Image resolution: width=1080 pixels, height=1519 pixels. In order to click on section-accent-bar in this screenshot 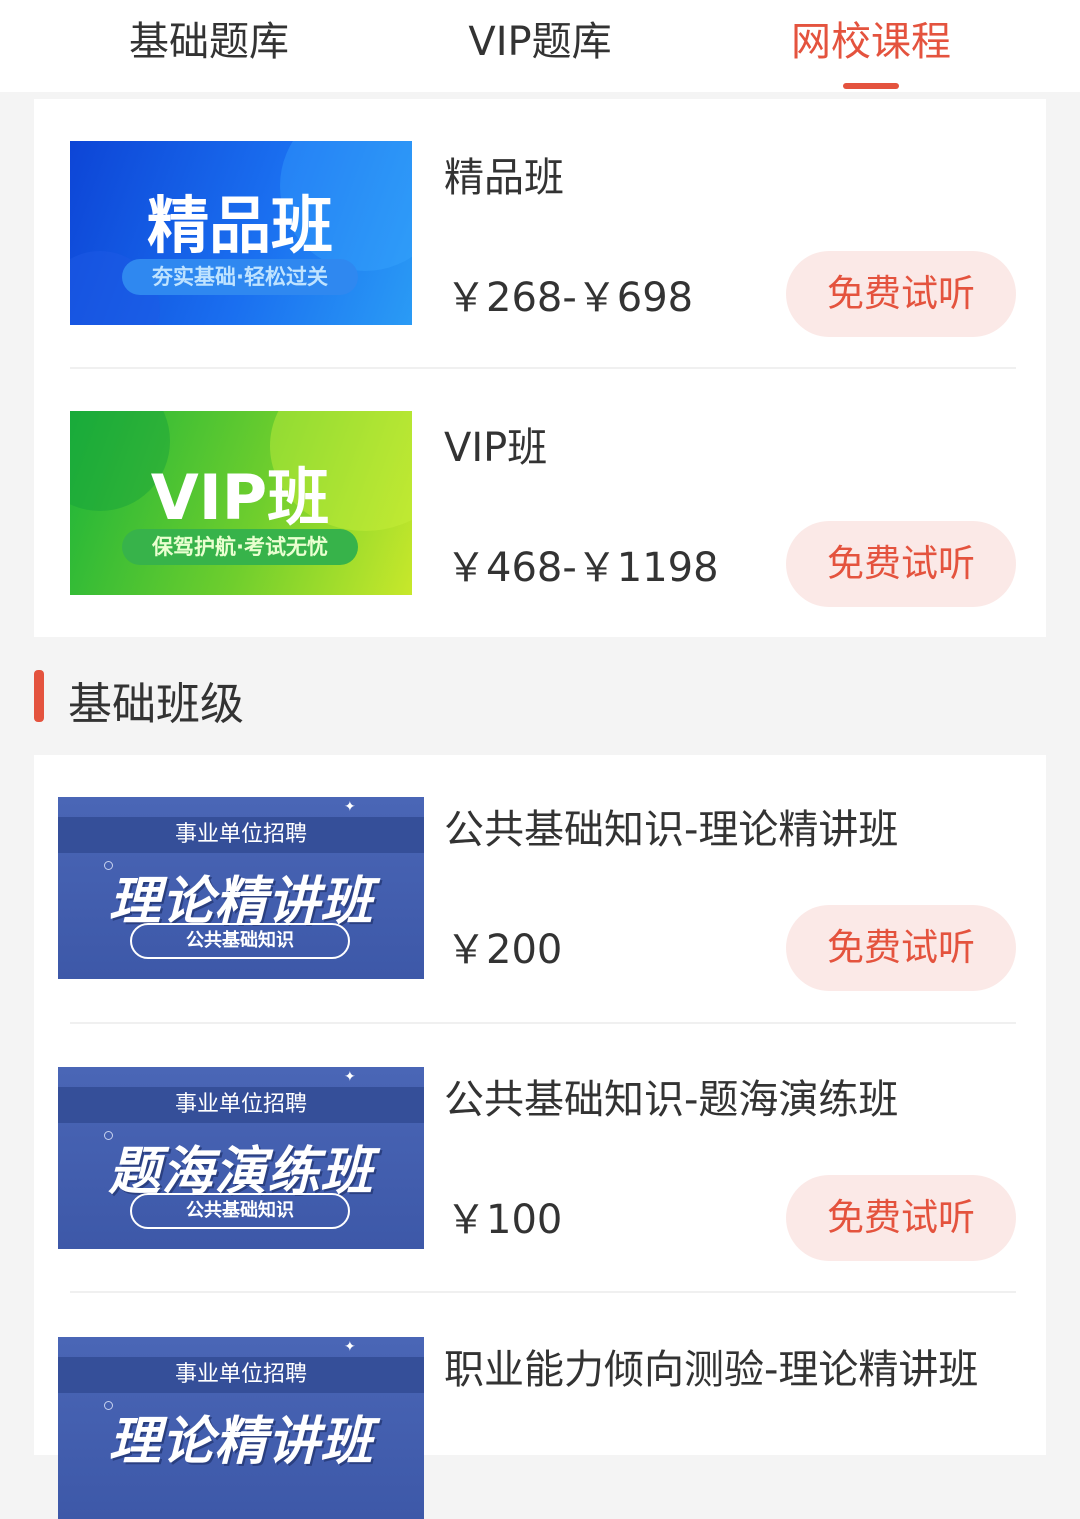, I will do `click(39, 696)`.